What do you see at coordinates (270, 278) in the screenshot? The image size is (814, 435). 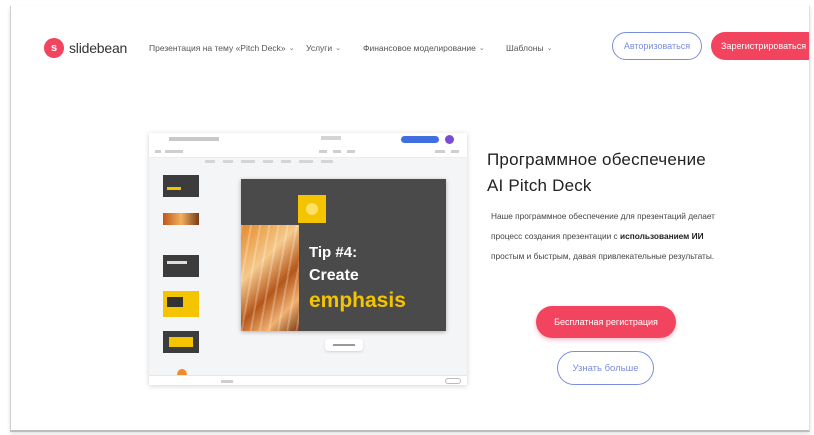 I see `slide-photo-texture` at bounding box center [270, 278].